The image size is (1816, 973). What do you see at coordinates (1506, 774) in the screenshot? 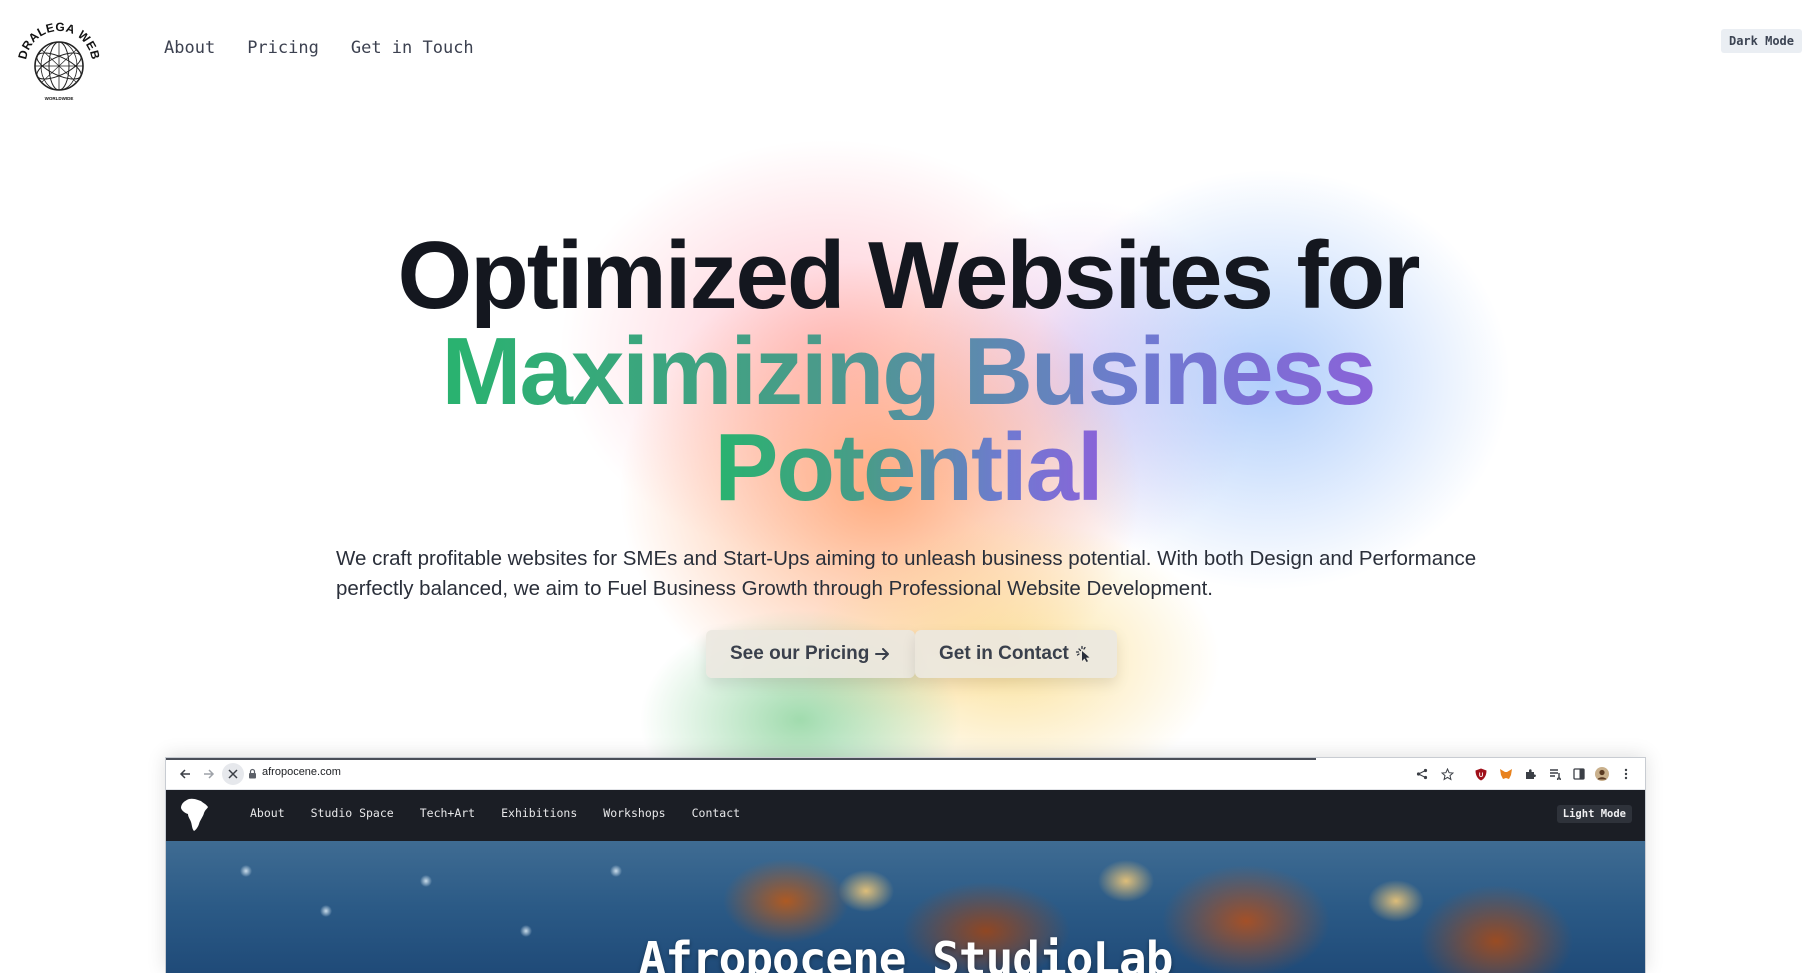
I see `metamask-extension-icon` at bounding box center [1506, 774].